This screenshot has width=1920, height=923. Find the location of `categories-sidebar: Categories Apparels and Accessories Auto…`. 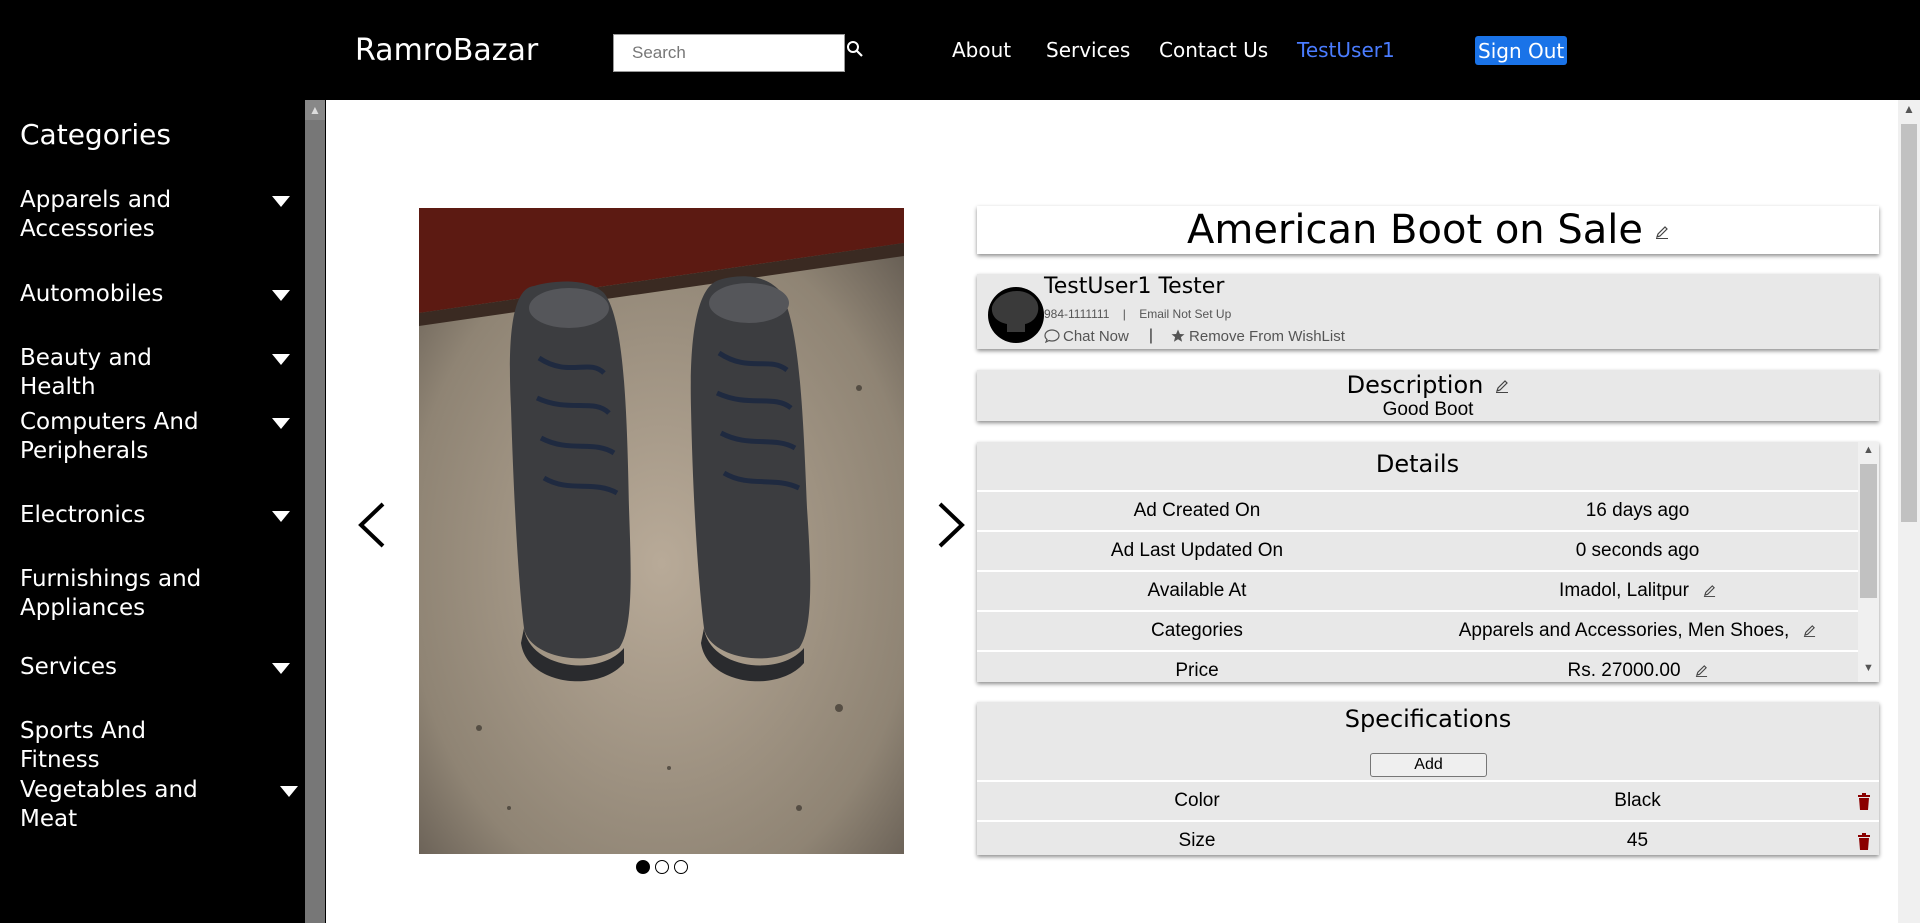

categories-sidebar: Categories Apparels and Accessories Auto… is located at coordinates (152, 511).